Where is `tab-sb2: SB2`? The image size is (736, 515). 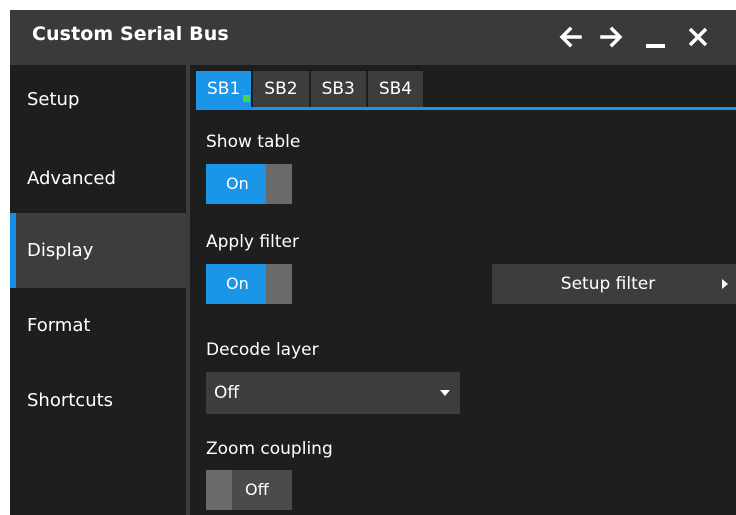 tab-sb2: SB2 is located at coordinates (281, 89).